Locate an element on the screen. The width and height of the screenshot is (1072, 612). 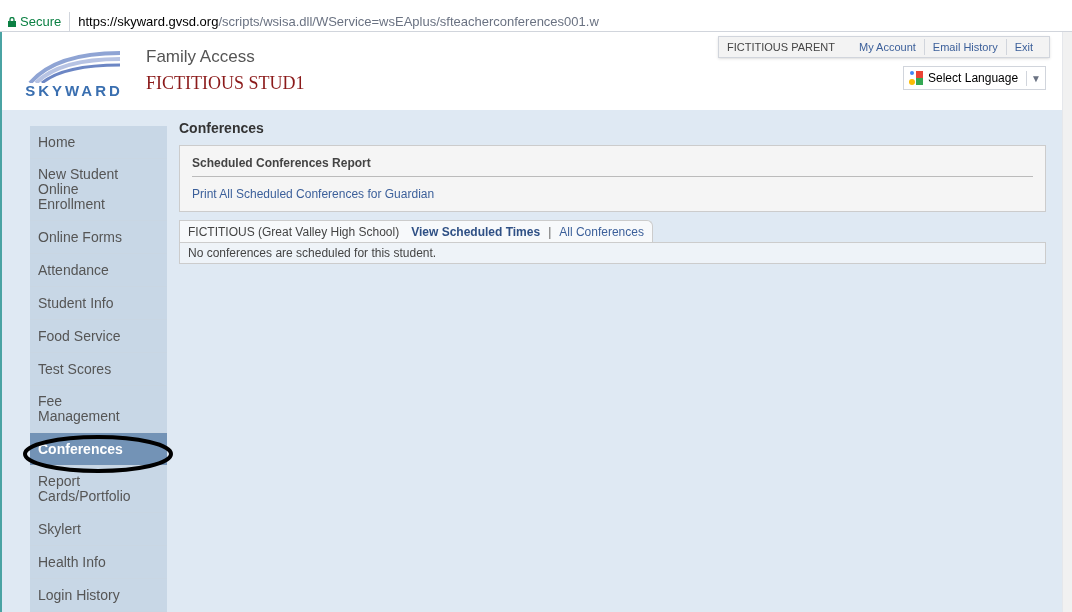
sidebar-item: Home is located at coordinates (98, 142).